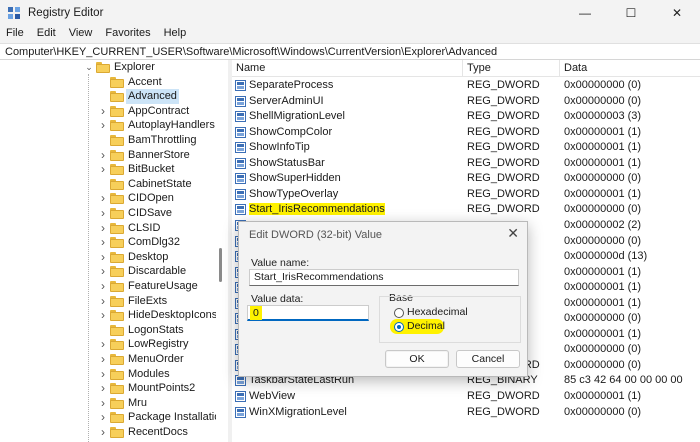 The image size is (700, 442). I want to click on value-name-field: Start_IrisRecommendations, so click(384, 277).